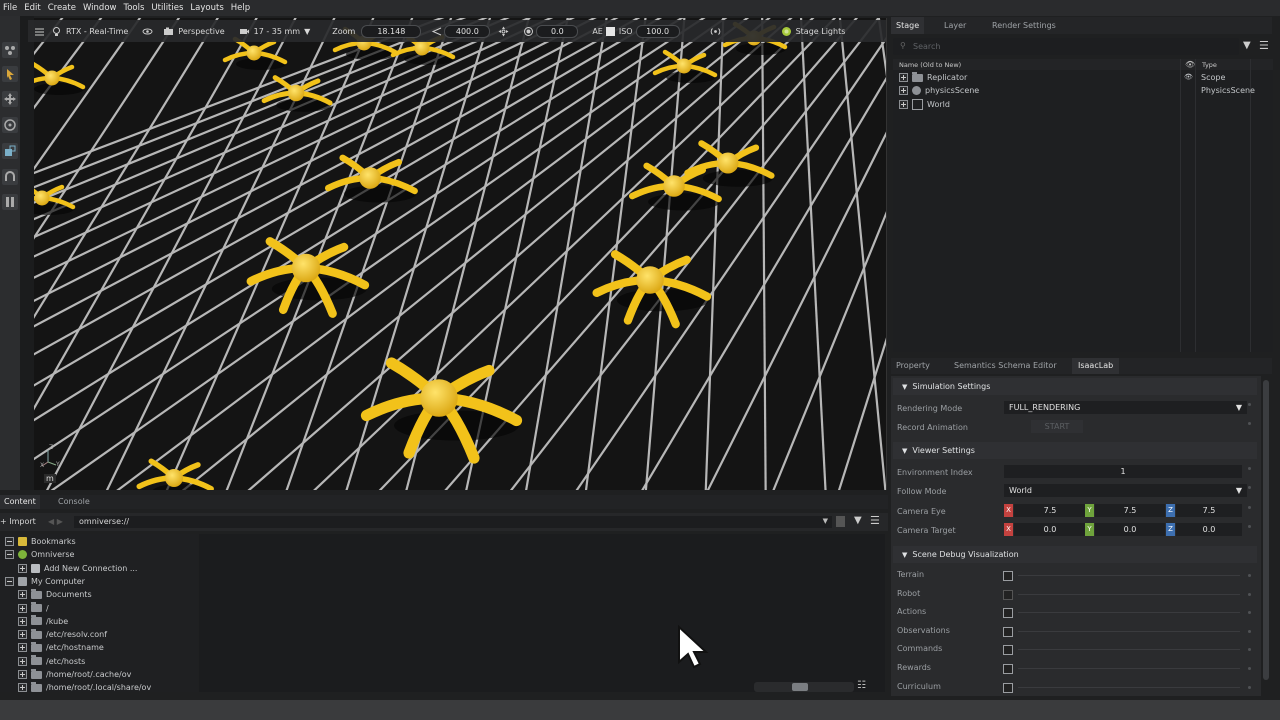 The image size is (1280, 720). Describe the element at coordinates (1209, 529) in the screenshot. I see `camera-target-z-field: 0.0` at that location.